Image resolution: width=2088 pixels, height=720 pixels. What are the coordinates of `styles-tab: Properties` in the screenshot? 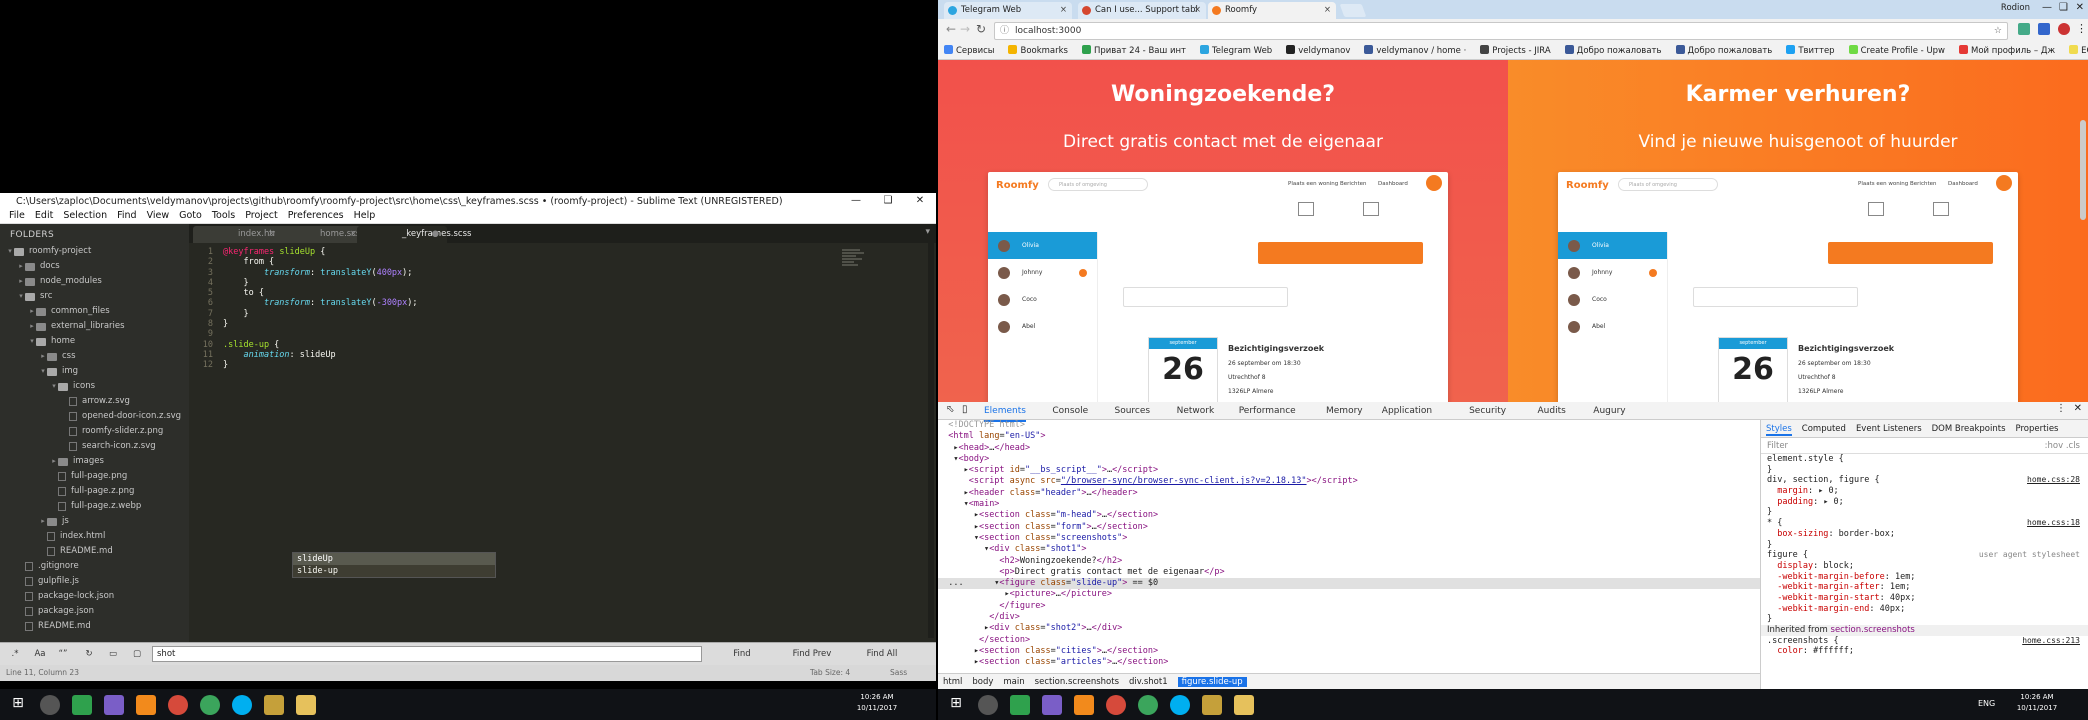 It's located at (2037, 429).